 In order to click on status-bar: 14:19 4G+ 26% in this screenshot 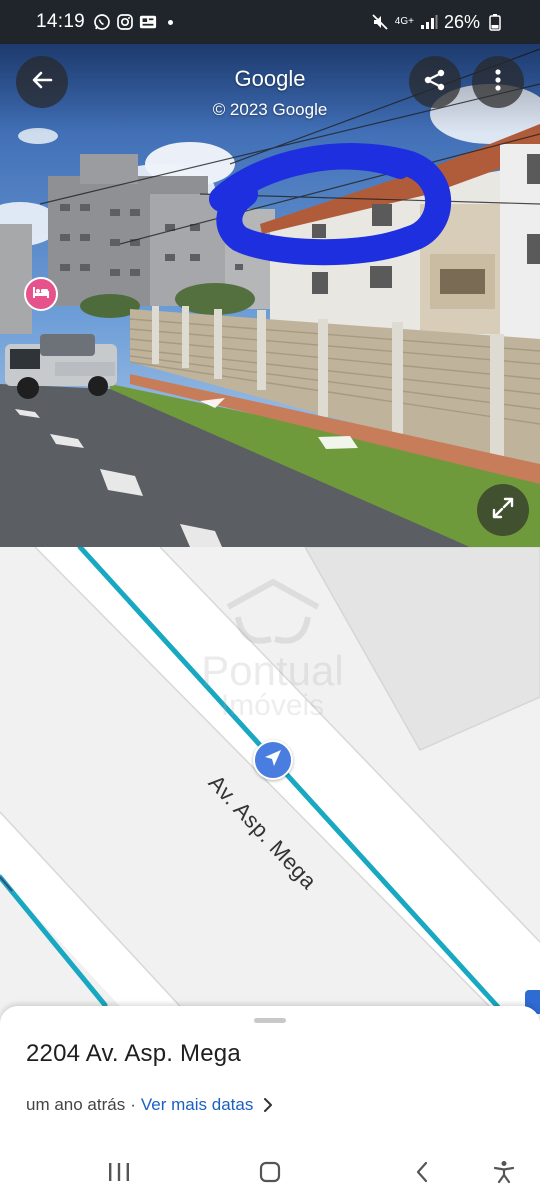, I will do `click(270, 22)`.